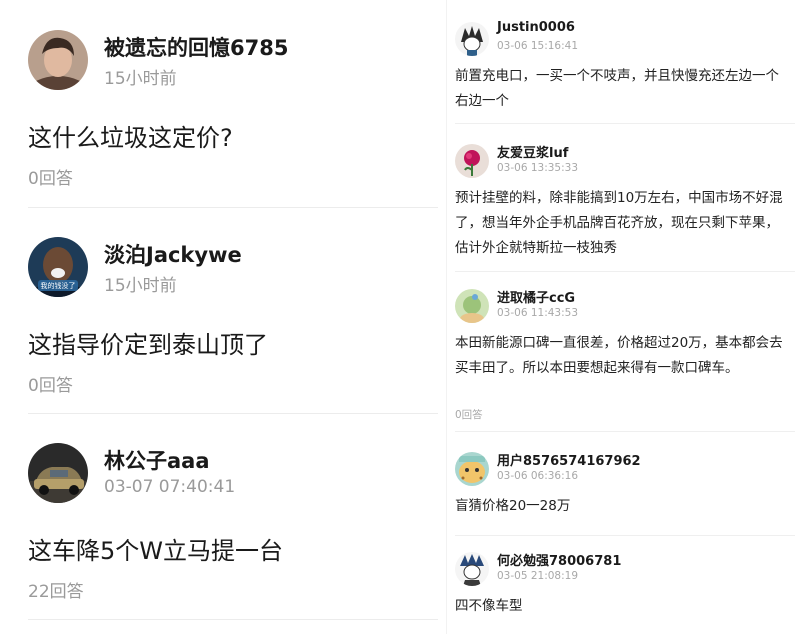 Image resolution: width=806 pixels, height=634 pixels. I want to click on username: 进取橘子ccG, so click(536, 296).